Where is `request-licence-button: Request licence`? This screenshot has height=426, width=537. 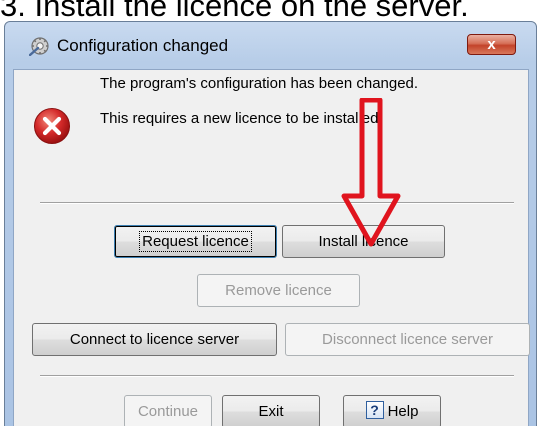 request-licence-button: Request licence is located at coordinates (195, 241).